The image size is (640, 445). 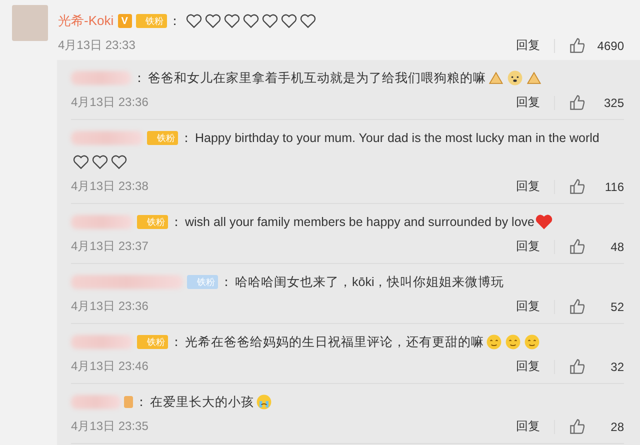 What do you see at coordinates (359, 222) in the screenshot?
I see `reply-text: wish all your family members be happy and surrounded by love` at bounding box center [359, 222].